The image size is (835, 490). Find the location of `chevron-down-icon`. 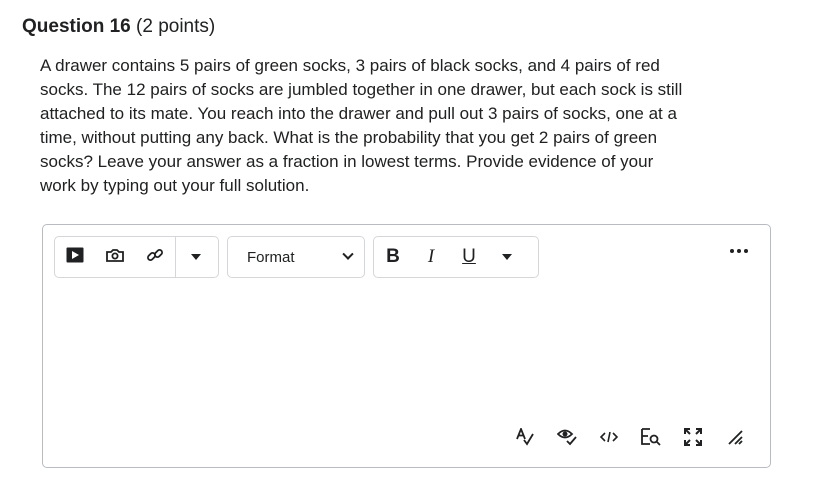

chevron-down-icon is located at coordinates (348, 254).